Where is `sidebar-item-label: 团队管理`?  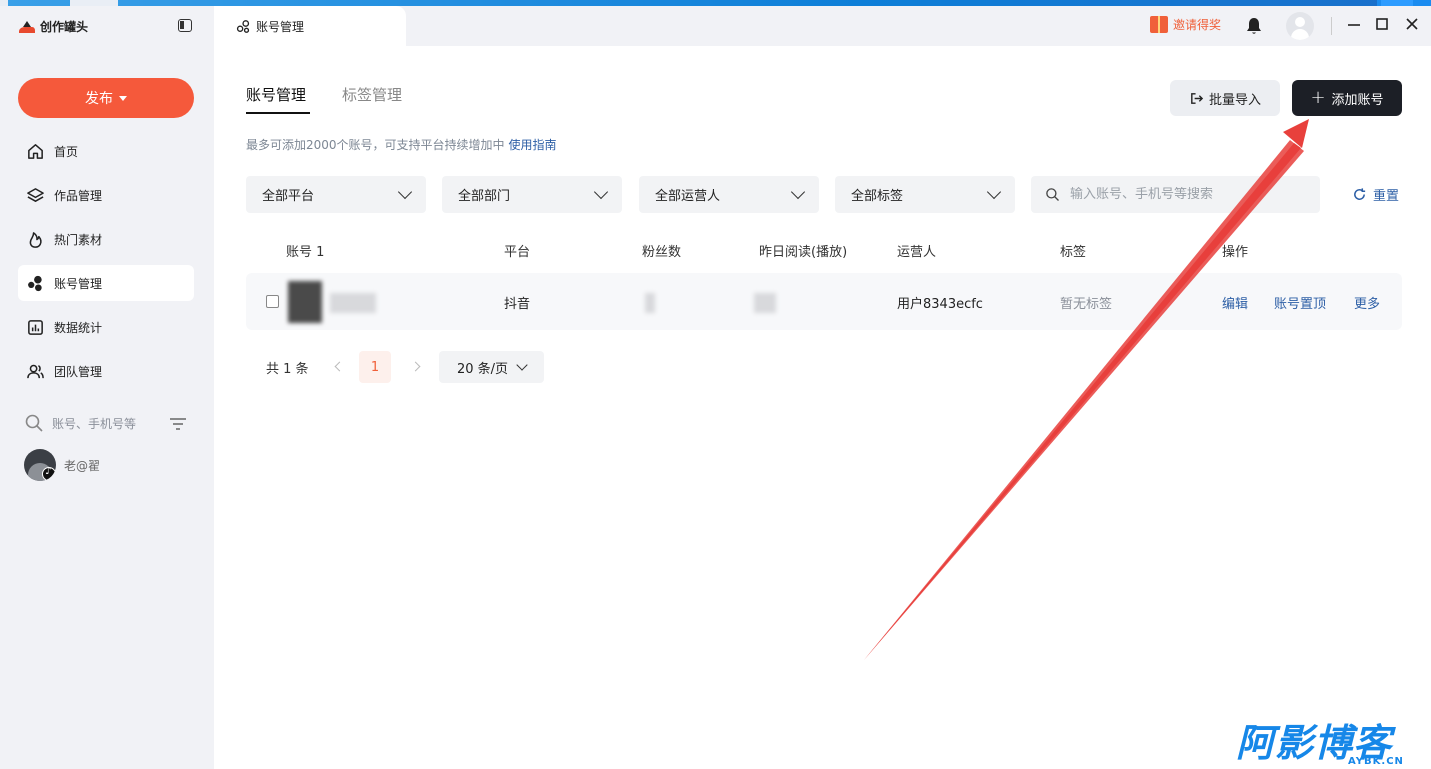 sidebar-item-label: 团队管理 is located at coordinates (78, 371).